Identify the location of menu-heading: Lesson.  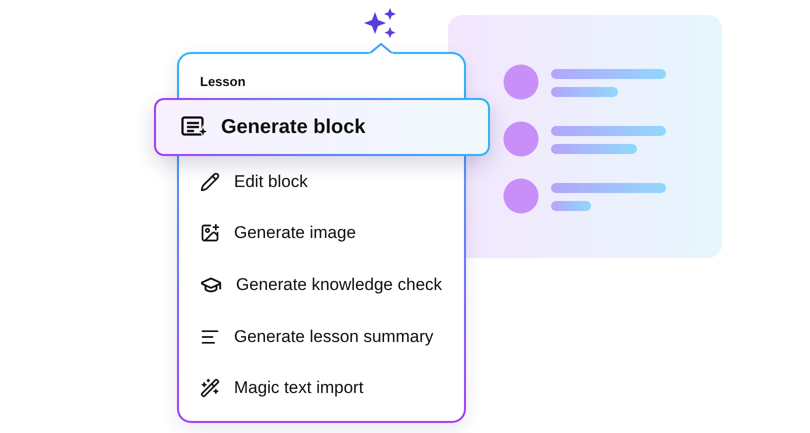
(223, 82).